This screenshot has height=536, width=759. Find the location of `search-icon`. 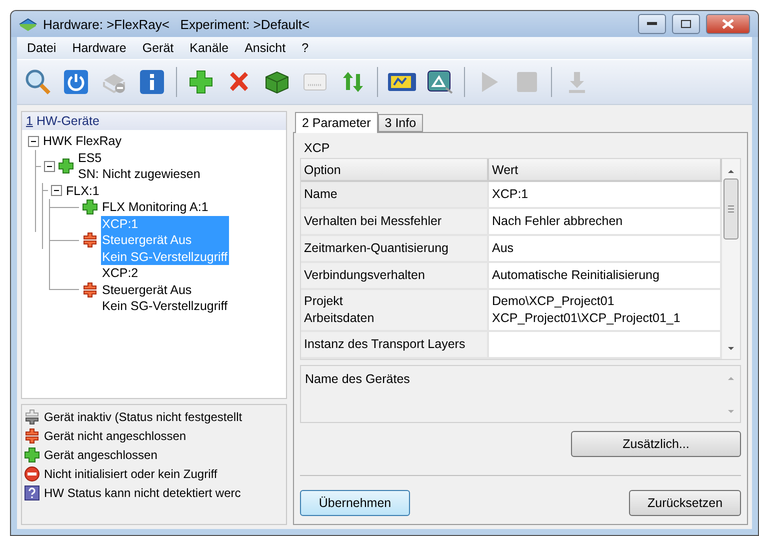

search-icon is located at coordinates (38, 82).